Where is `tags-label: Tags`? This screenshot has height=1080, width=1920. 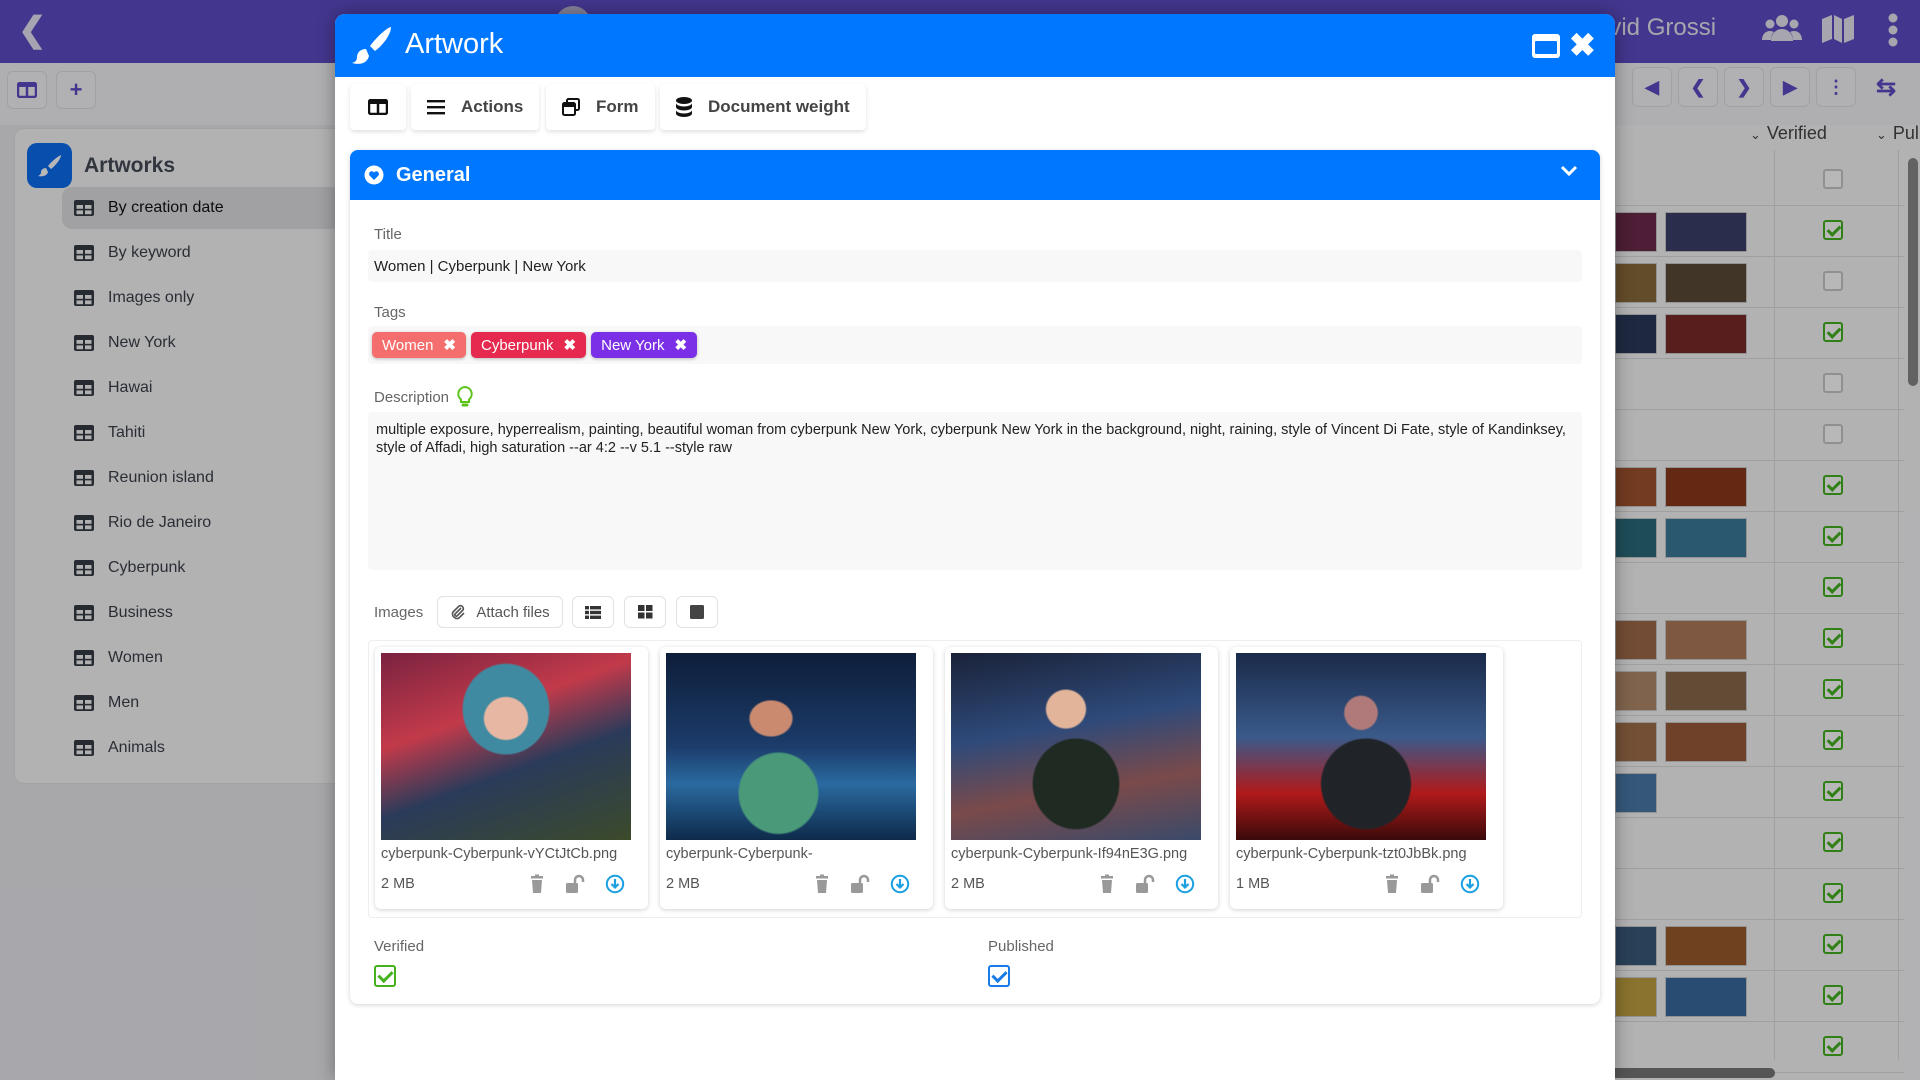
tags-label: Tags is located at coordinates (390, 312).